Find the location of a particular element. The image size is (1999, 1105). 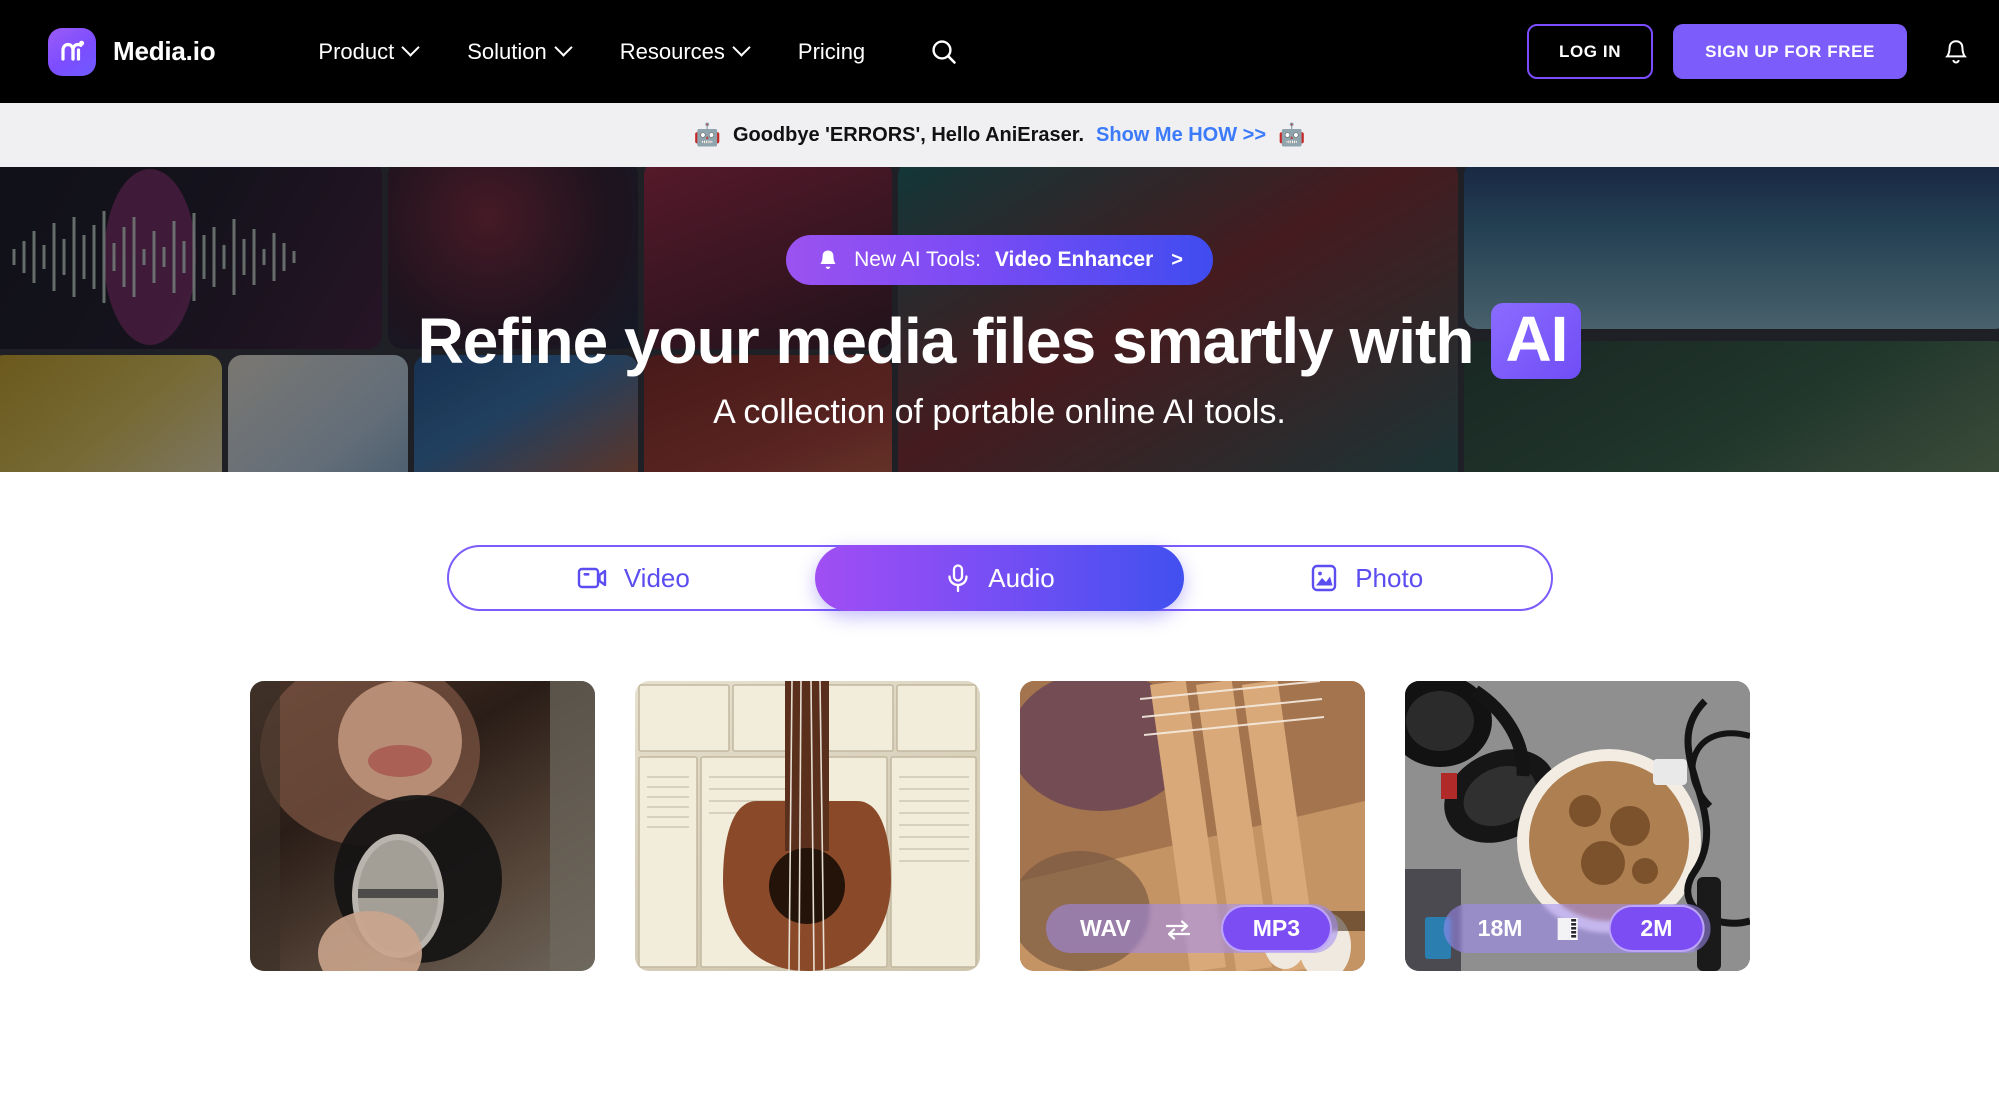

tab-switcher-section: Video Audio Photo is located at coordinates (999, 541).